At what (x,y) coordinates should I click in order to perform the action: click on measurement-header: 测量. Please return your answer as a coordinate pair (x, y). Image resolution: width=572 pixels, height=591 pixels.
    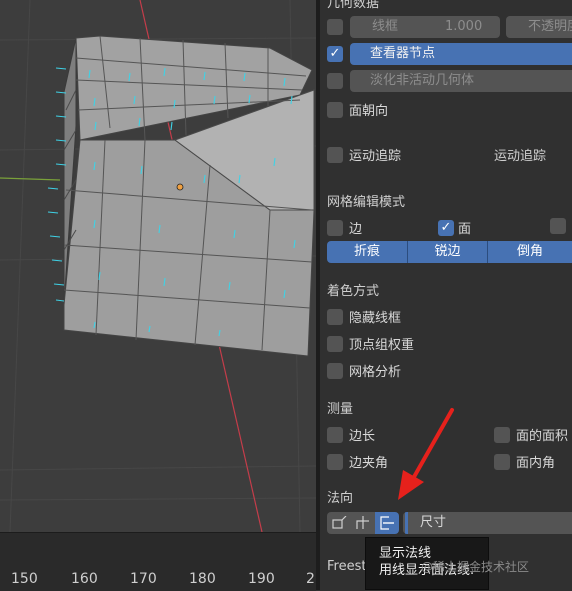
    Looking at the image, I should click on (340, 409).